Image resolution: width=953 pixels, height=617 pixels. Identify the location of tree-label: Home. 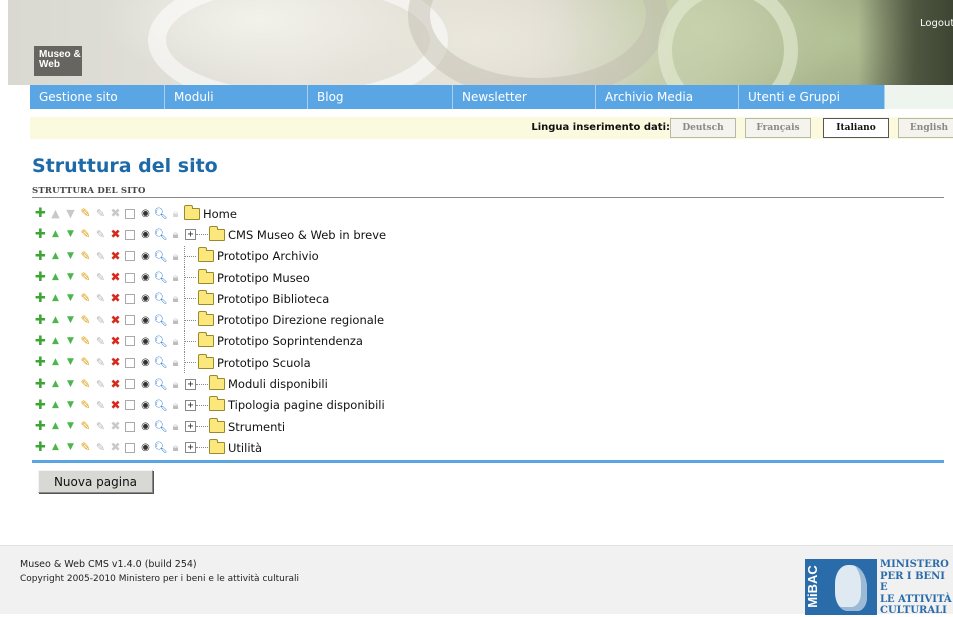
(220, 214).